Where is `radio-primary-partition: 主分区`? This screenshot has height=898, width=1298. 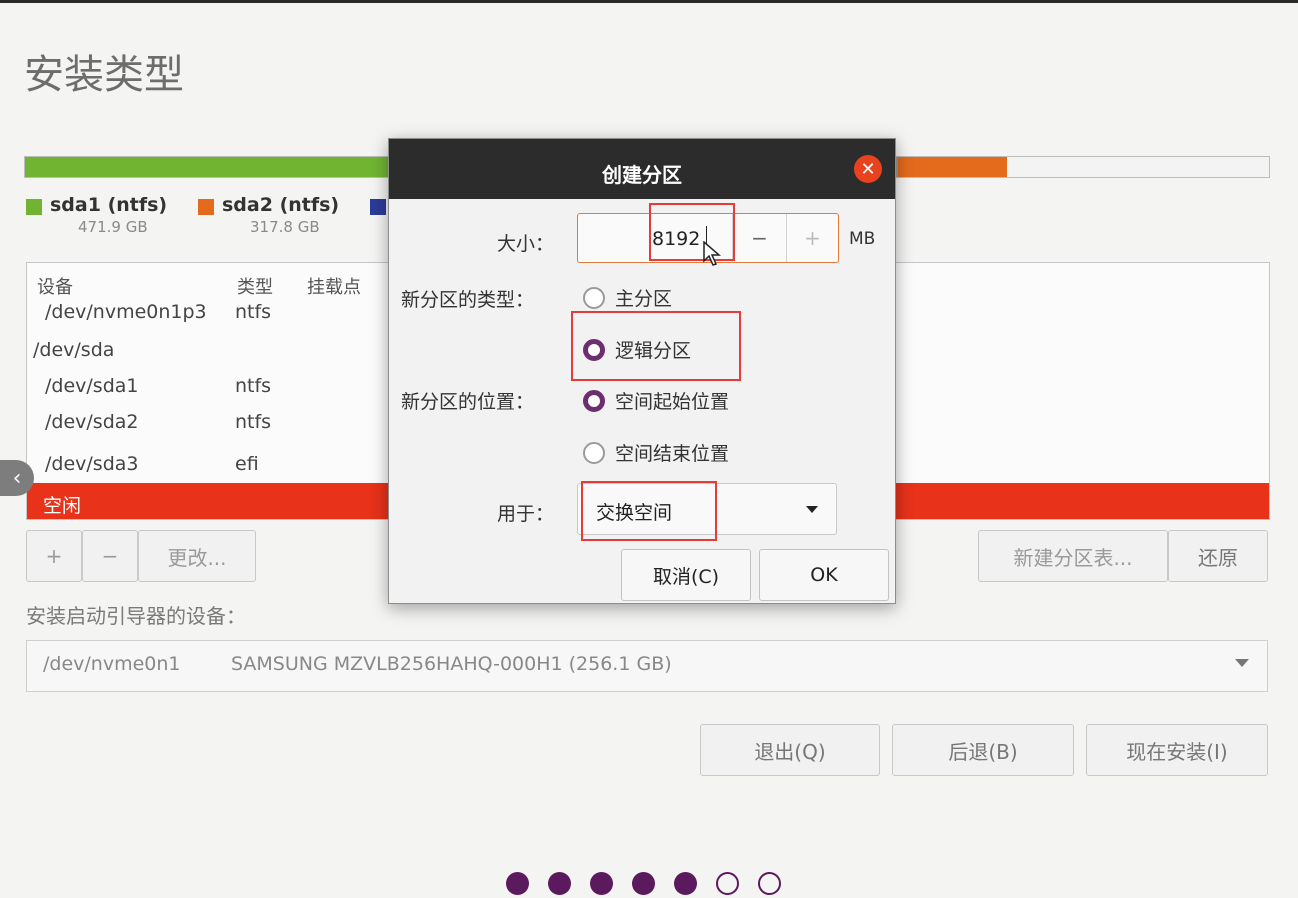 radio-primary-partition: 主分区 is located at coordinates (627, 297).